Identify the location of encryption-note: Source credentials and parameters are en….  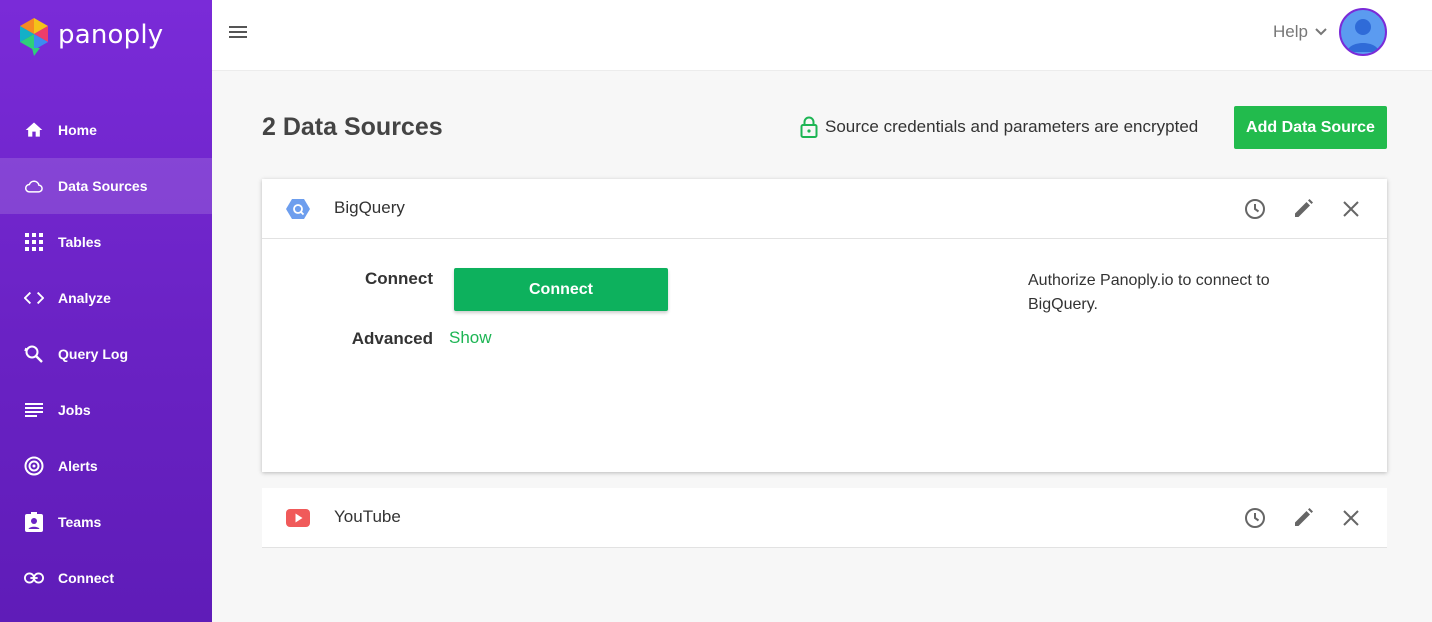
(999, 127).